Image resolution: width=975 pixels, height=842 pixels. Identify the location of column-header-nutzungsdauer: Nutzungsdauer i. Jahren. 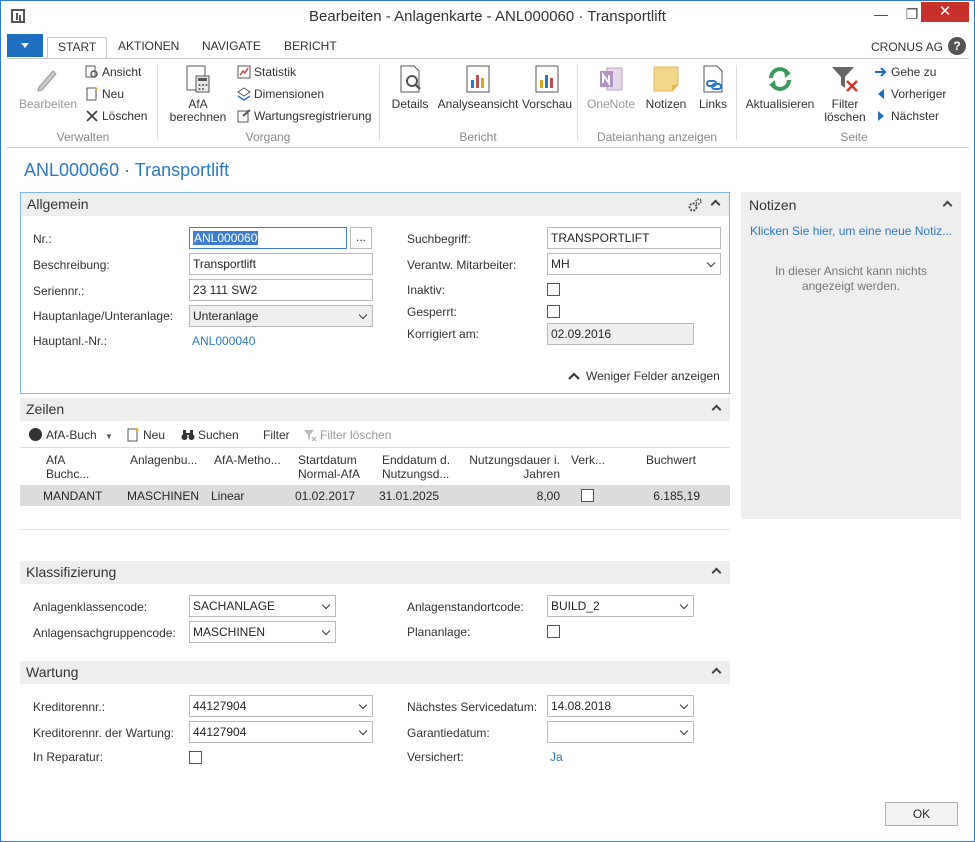
(514, 467).